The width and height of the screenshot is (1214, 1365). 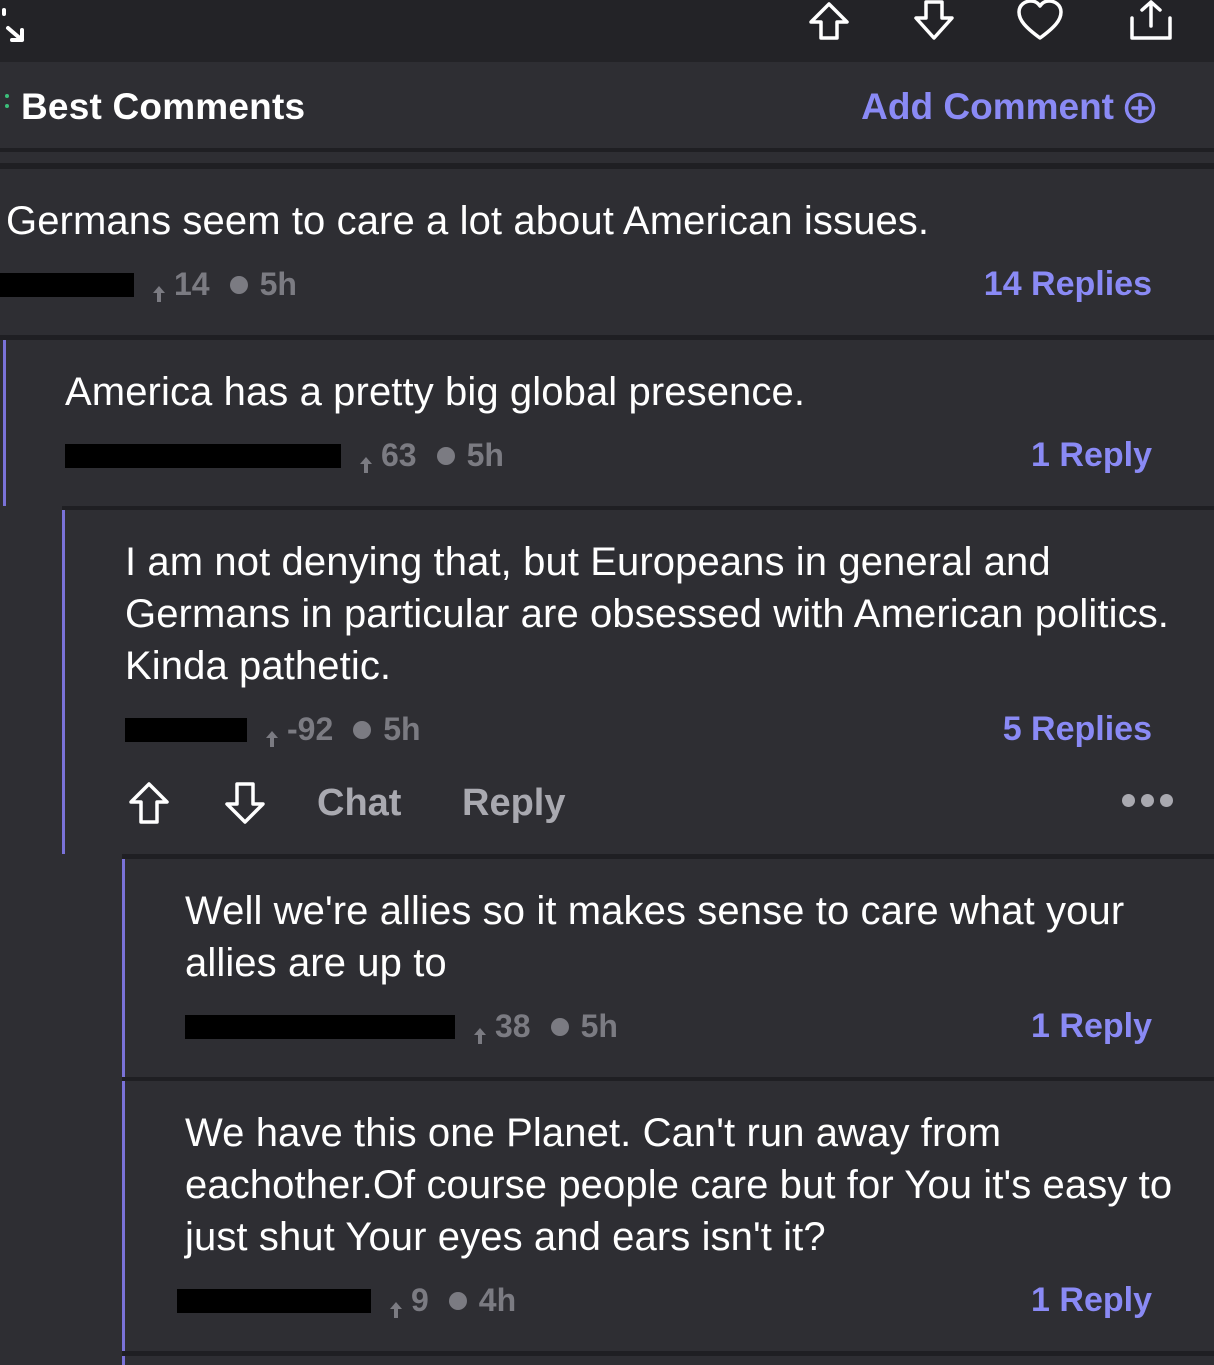 What do you see at coordinates (655, 805) in the screenshot?
I see `comment-actions: Chat Reply` at bounding box center [655, 805].